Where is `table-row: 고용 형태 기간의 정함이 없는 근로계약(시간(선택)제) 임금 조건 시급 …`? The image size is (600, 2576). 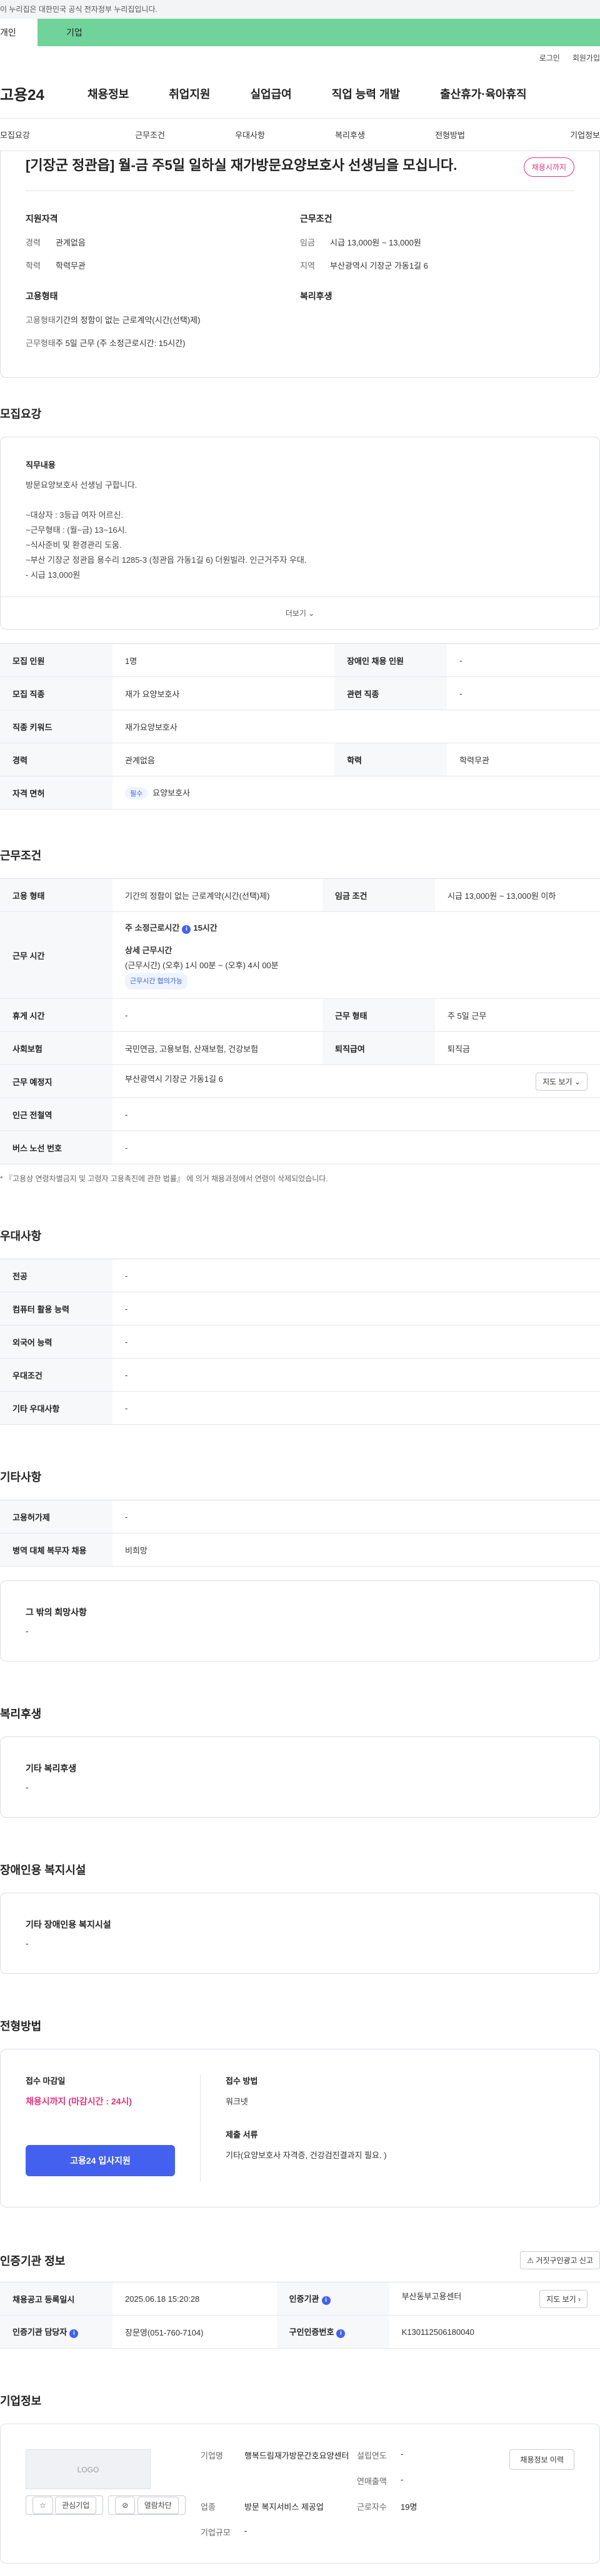
table-row: 고용 형태 기간의 정함이 없는 근로계약(시간(선택)제) 임금 조건 시급 … is located at coordinates (300, 895).